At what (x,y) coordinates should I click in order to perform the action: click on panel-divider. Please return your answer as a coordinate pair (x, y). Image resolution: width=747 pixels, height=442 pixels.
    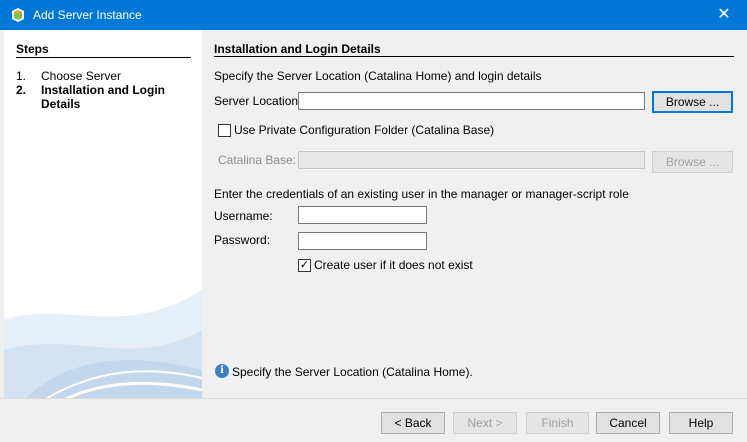
    Looking at the image, I should click on (474, 56).